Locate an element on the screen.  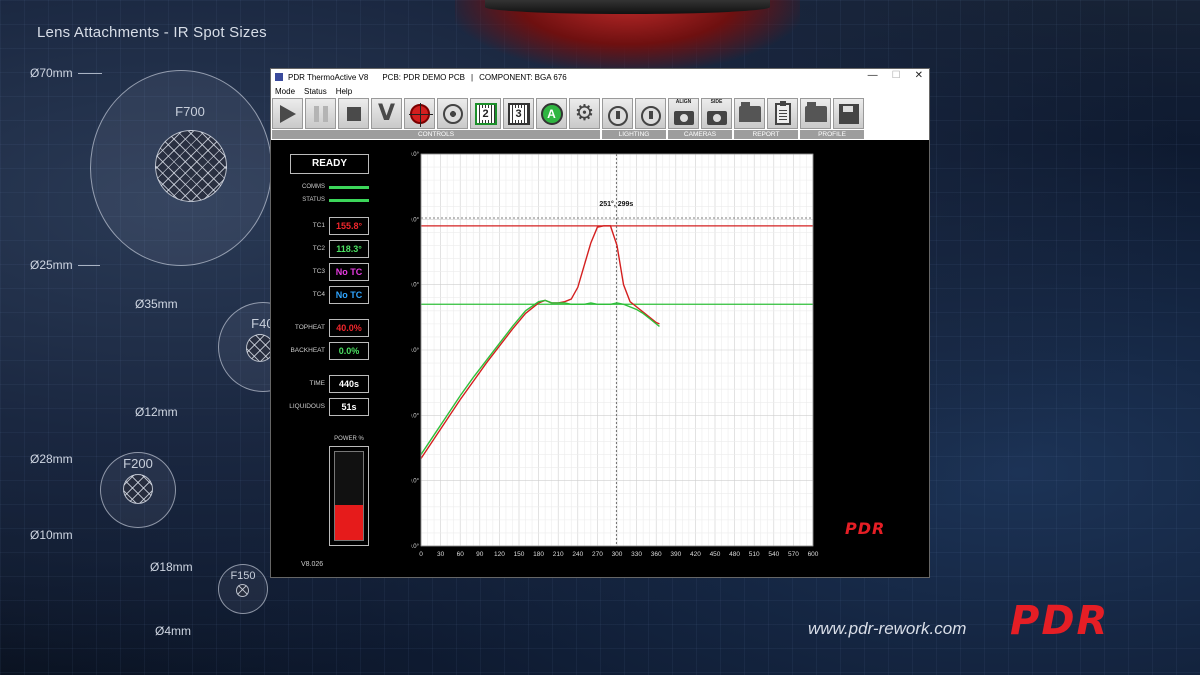
lens-f150-name: F150 is located at coordinates (243, 576).